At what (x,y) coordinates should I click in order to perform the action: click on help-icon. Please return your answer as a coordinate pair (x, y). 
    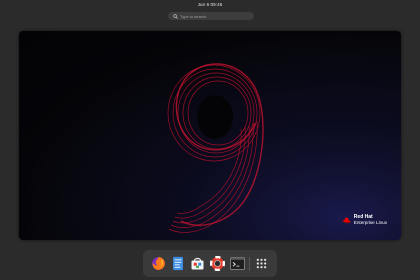
    Looking at the image, I should click on (217, 263).